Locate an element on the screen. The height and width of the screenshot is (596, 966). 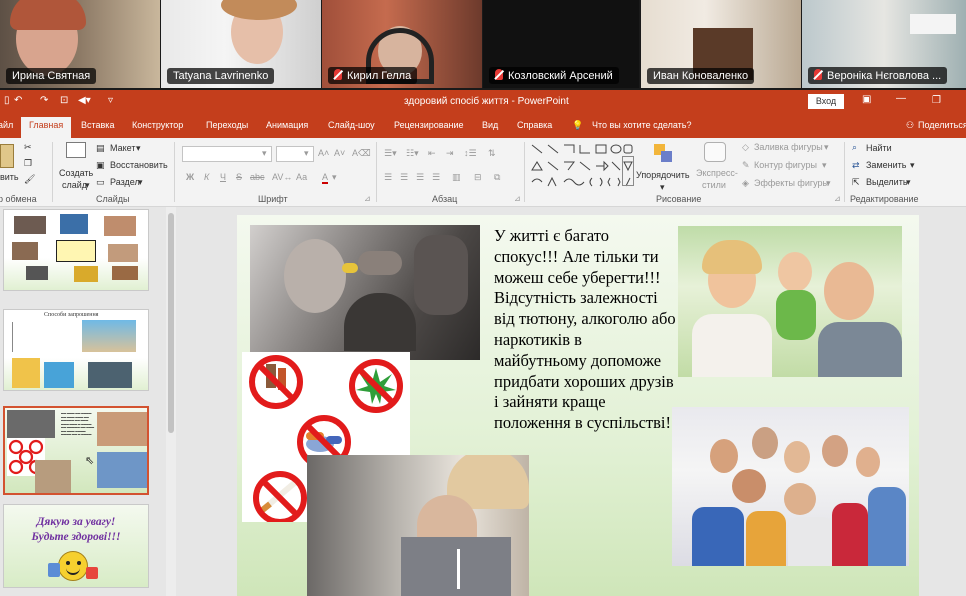
bold-button: Ж is located at coordinates (190, 177).